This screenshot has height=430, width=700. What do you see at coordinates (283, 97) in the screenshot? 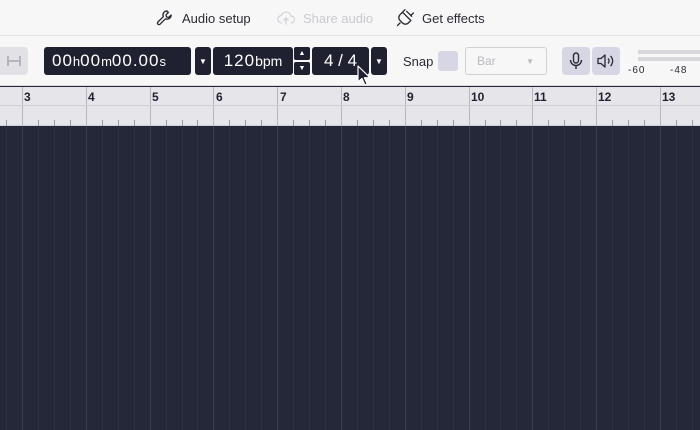
I see `bar-number-7: 7` at bounding box center [283, 97].